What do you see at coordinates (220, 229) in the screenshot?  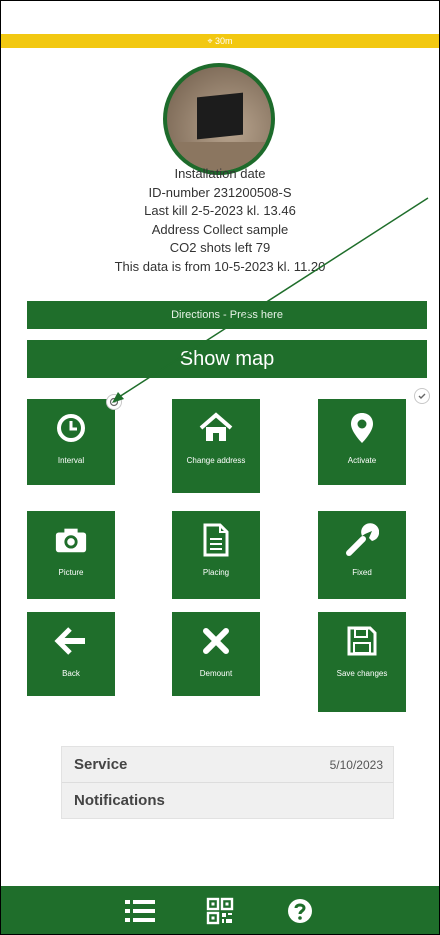 I see `address: Address Collect sample` at bounding box center [220, 229].